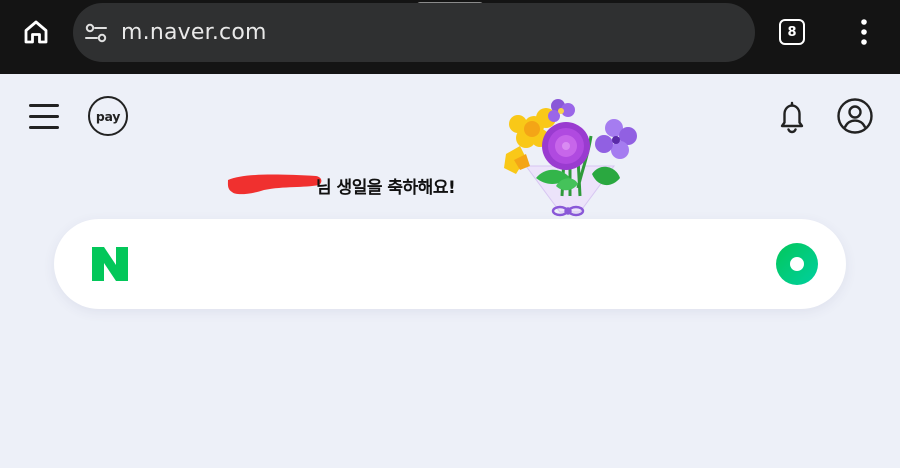 This screenshot has height=468, width=900. I want to click on home-button, so click(36, 32).